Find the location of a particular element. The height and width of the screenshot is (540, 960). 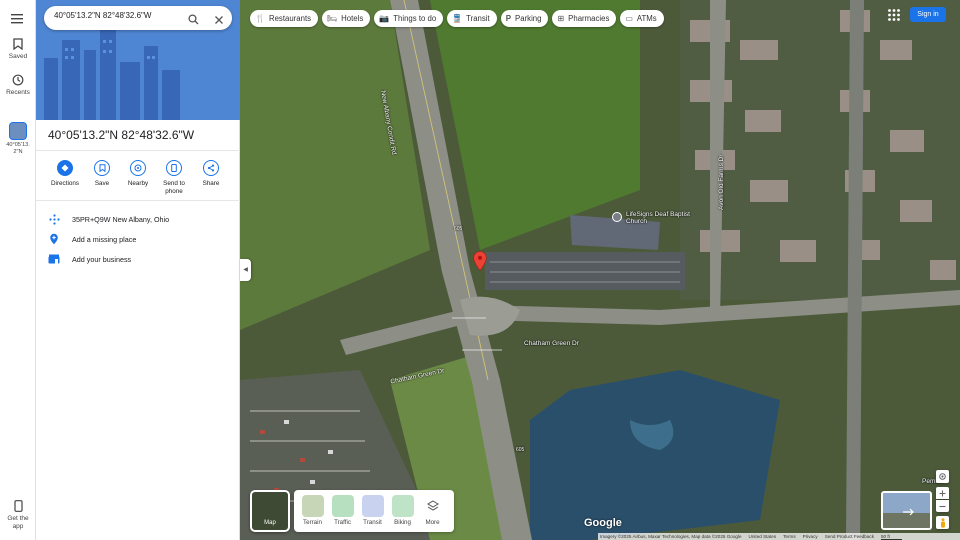

layer-label: More is located at coordinates (432, 522).